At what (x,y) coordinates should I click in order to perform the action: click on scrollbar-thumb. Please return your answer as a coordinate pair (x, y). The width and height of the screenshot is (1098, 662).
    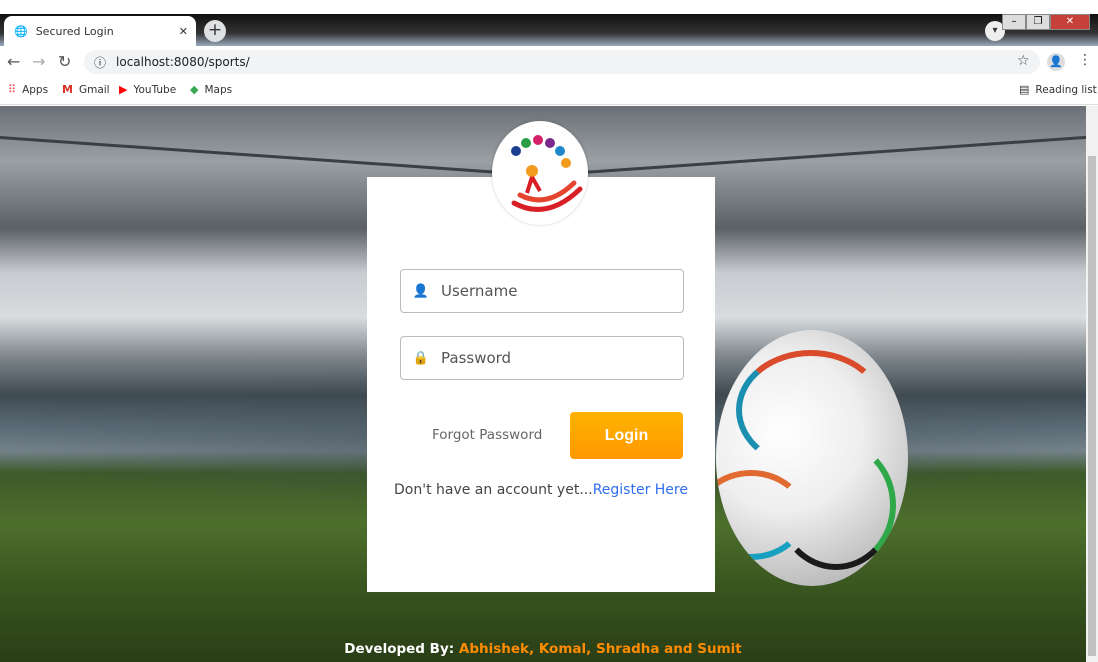
    Looking at the image, I should click on (1092, 406).